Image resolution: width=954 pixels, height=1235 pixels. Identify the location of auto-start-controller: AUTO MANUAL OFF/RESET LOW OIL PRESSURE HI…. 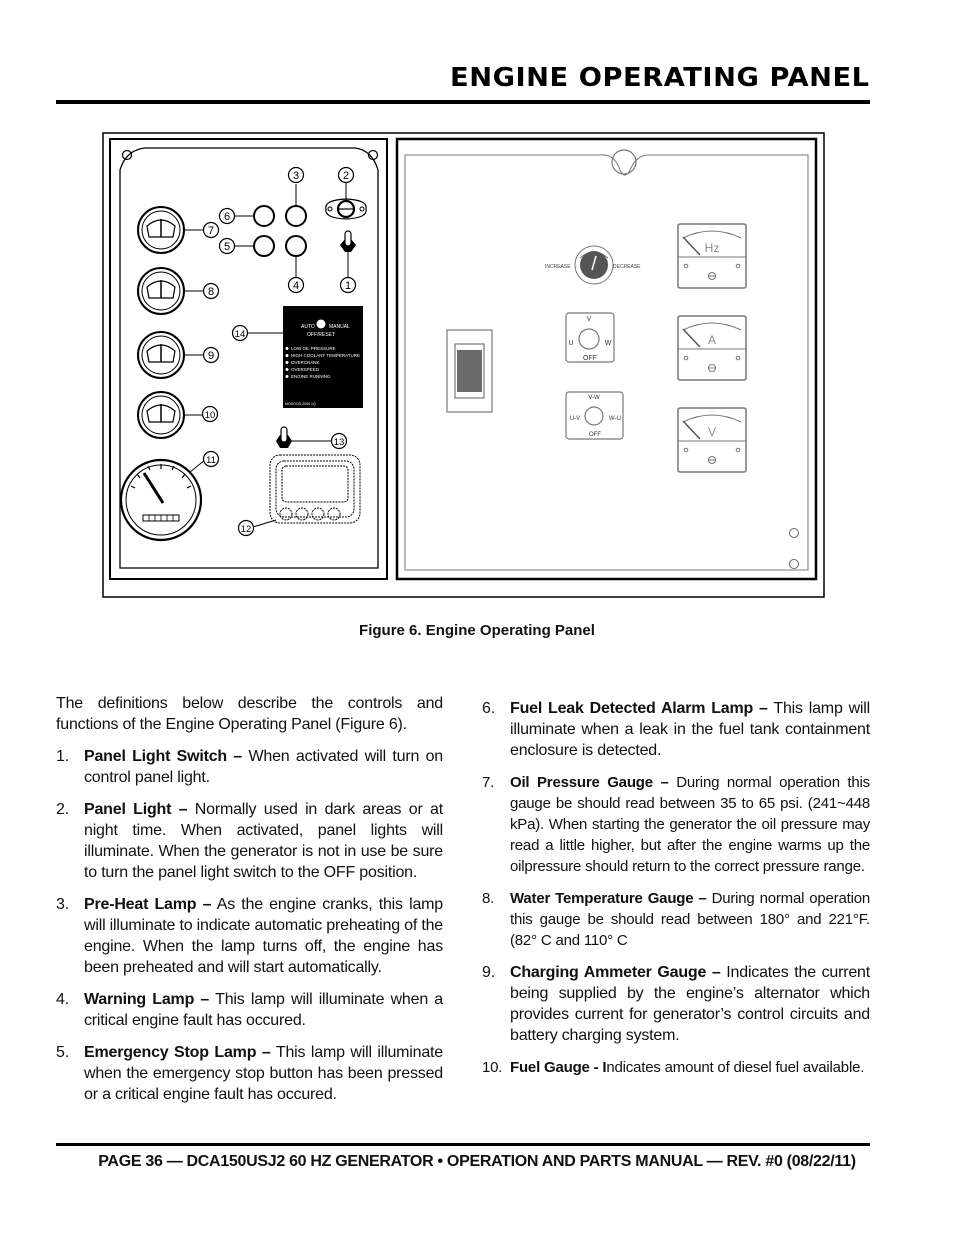
(323, 357).